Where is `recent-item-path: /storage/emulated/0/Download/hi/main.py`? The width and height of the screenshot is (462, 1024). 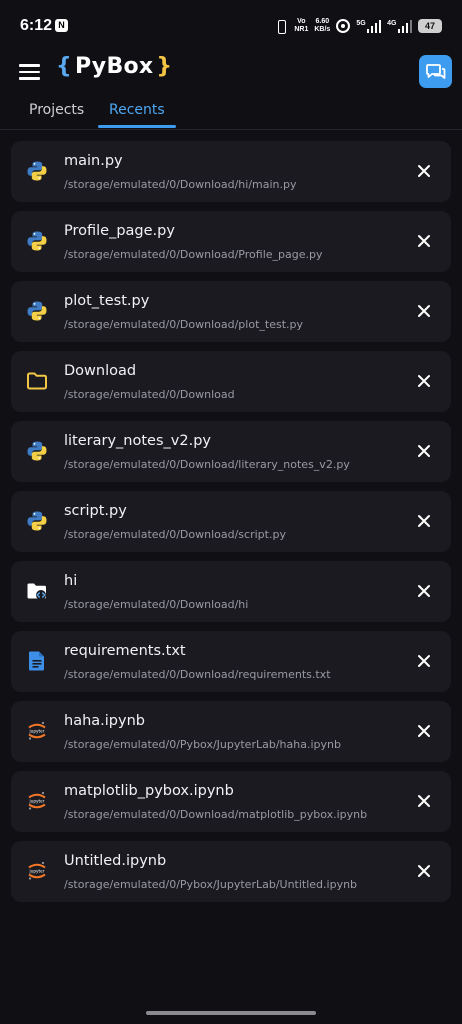 recent-item-path: /storage/emulated/0/Download/hi/main.py is located at coordinates (180, 184).